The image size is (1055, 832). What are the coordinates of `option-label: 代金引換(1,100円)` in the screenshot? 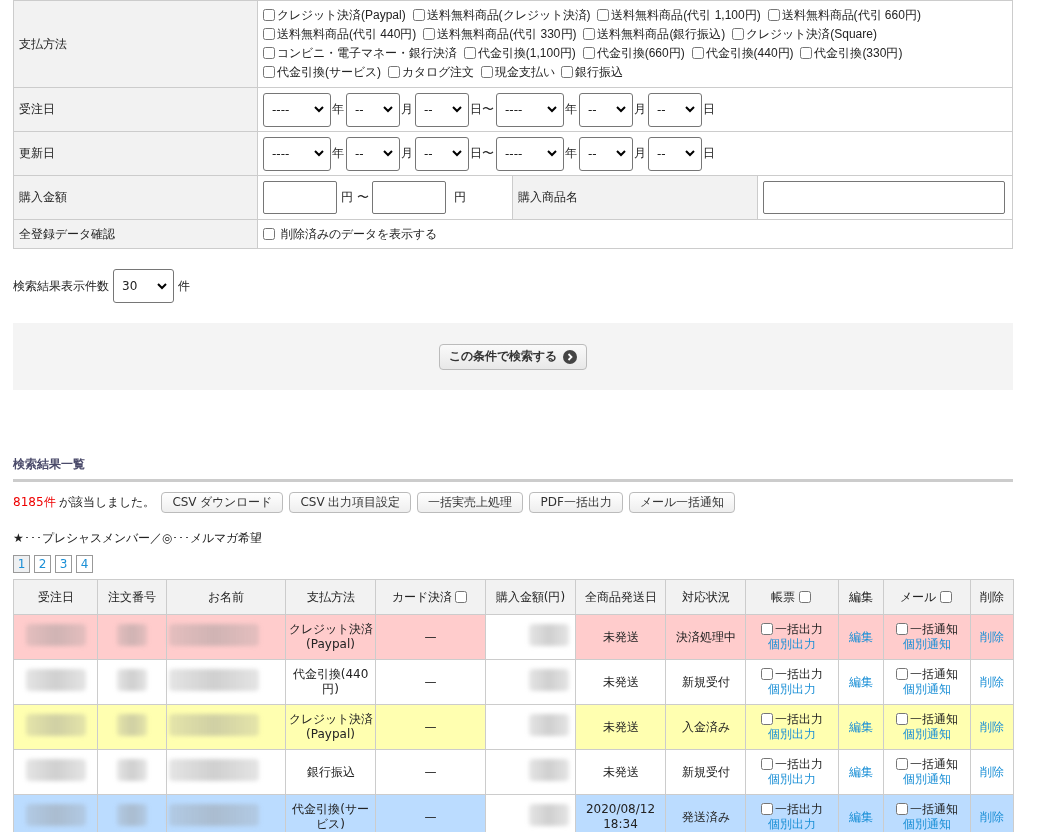 It's located at (526, 53).